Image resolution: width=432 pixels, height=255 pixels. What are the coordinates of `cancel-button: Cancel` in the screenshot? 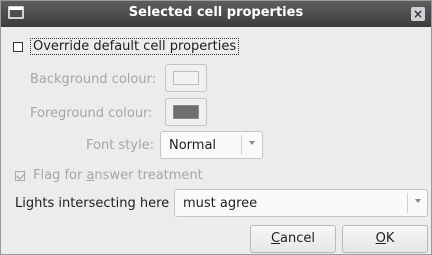 It's located at (293, 239).